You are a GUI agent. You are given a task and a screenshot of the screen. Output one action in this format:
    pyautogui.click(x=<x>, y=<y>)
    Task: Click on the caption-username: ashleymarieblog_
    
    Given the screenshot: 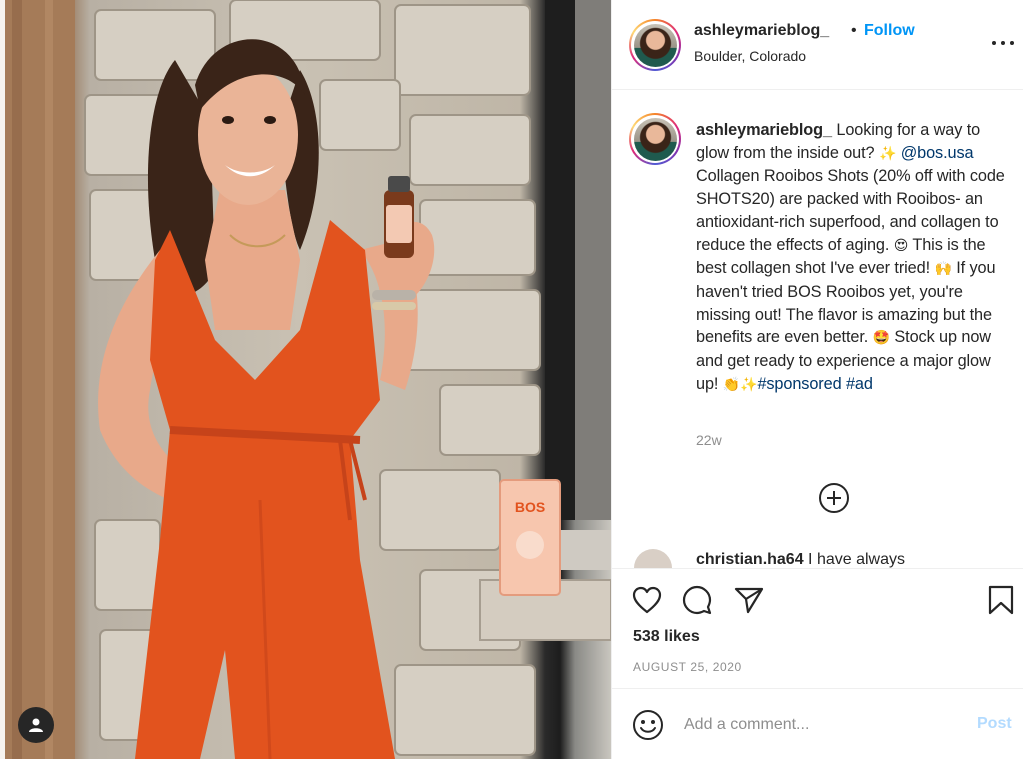 What is the action you would take?
    pyautogui.click(x=764, y=130)
    